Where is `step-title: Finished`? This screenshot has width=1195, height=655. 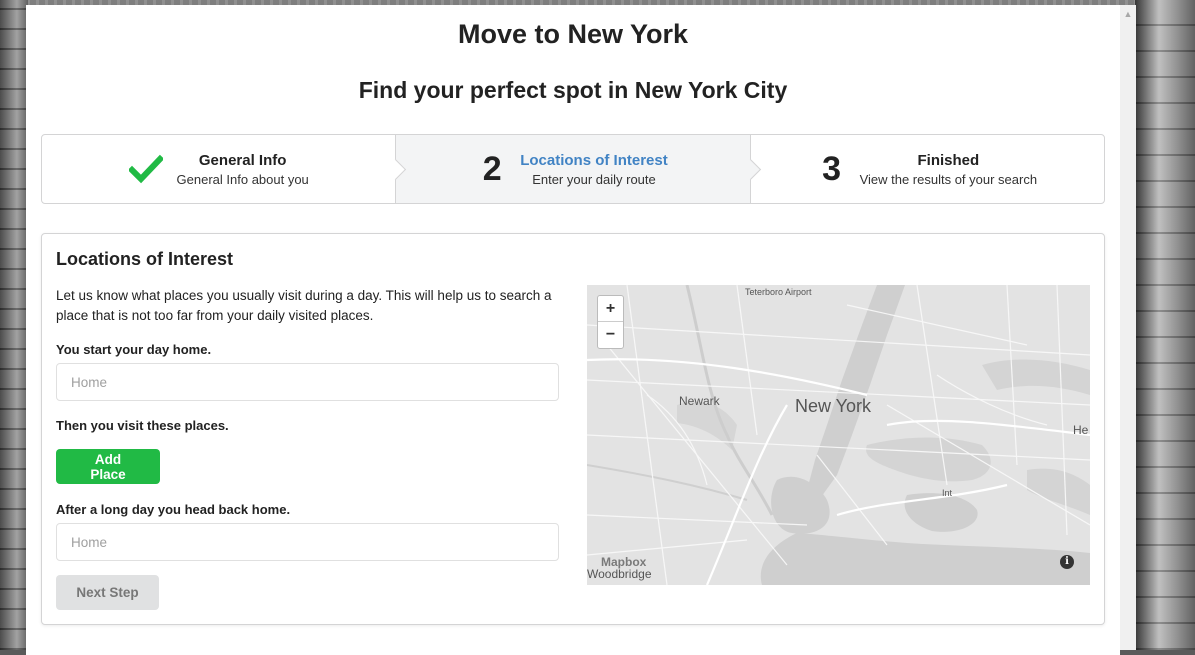 step-title: Finished is located at coordinates (948, 160).